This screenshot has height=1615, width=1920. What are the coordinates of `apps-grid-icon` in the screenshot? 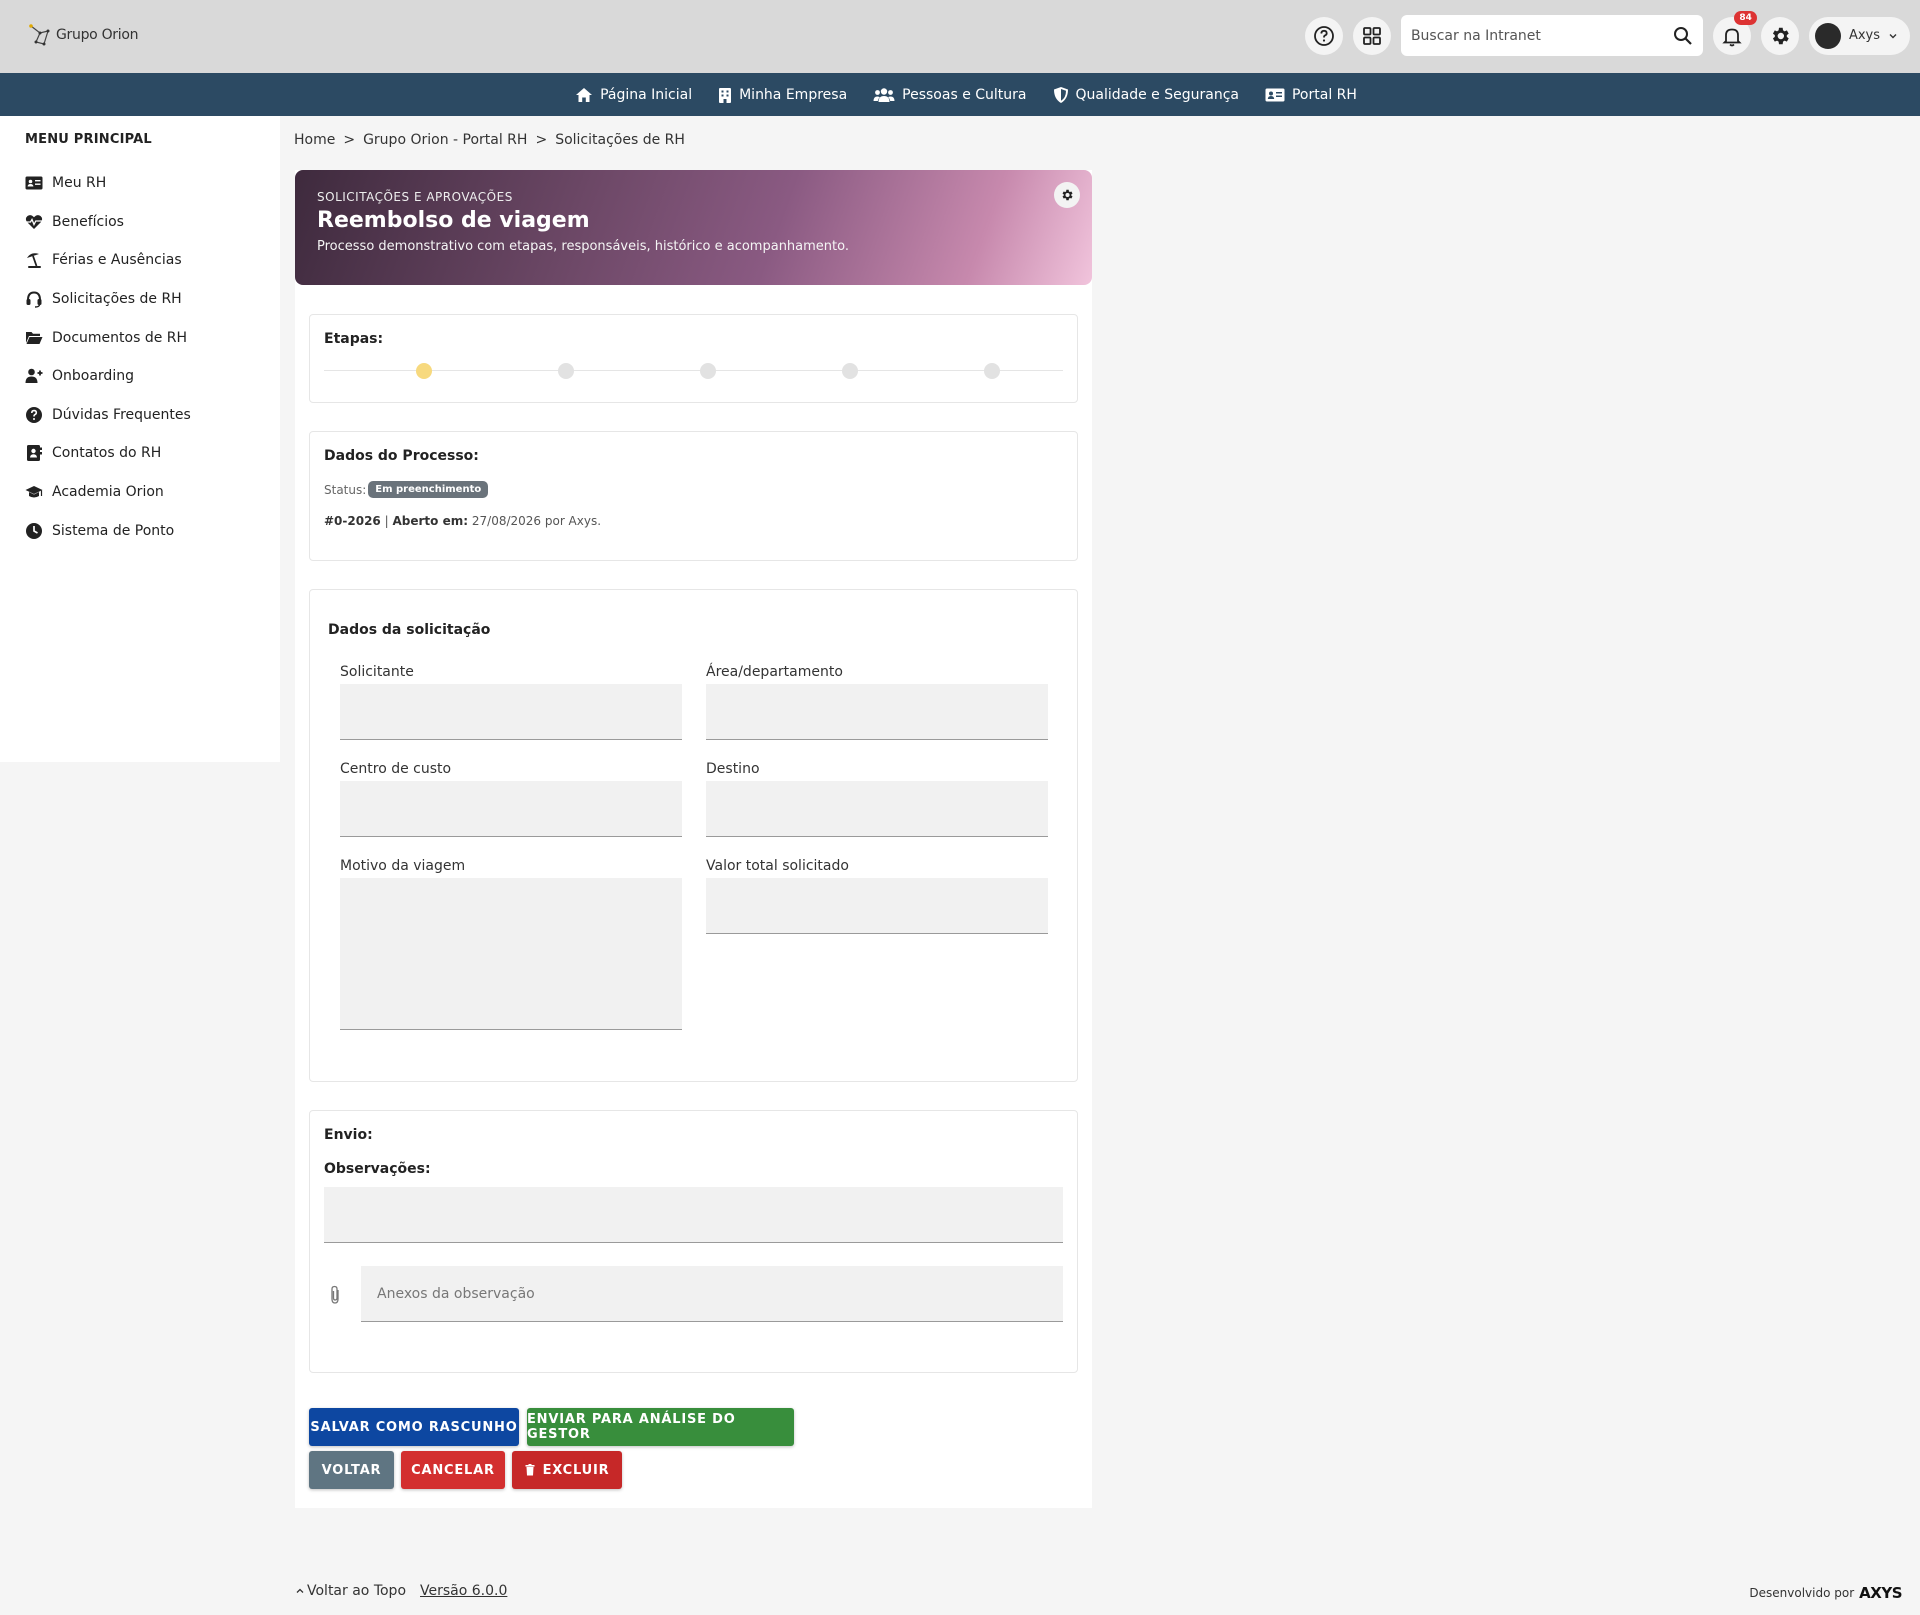 It's located at (1372, 35).